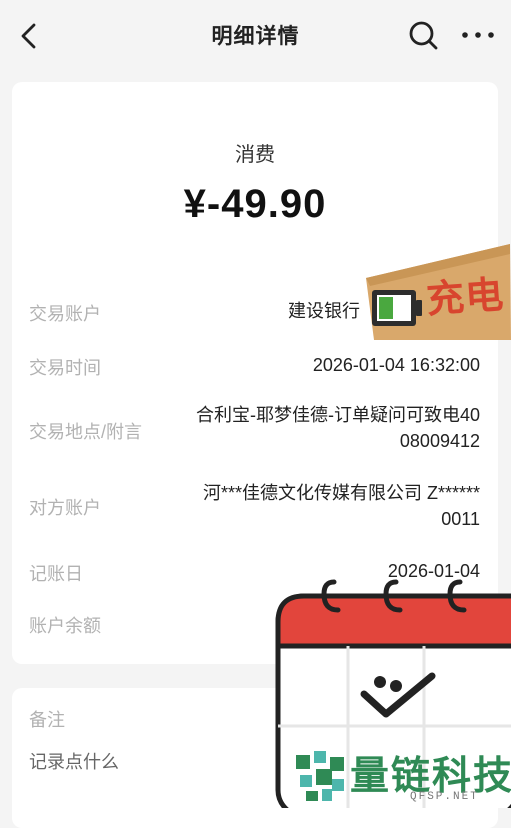  Describe the element at coordinates (255, 155) in the screenshot. I see `transaction-type: 消费` at that location.